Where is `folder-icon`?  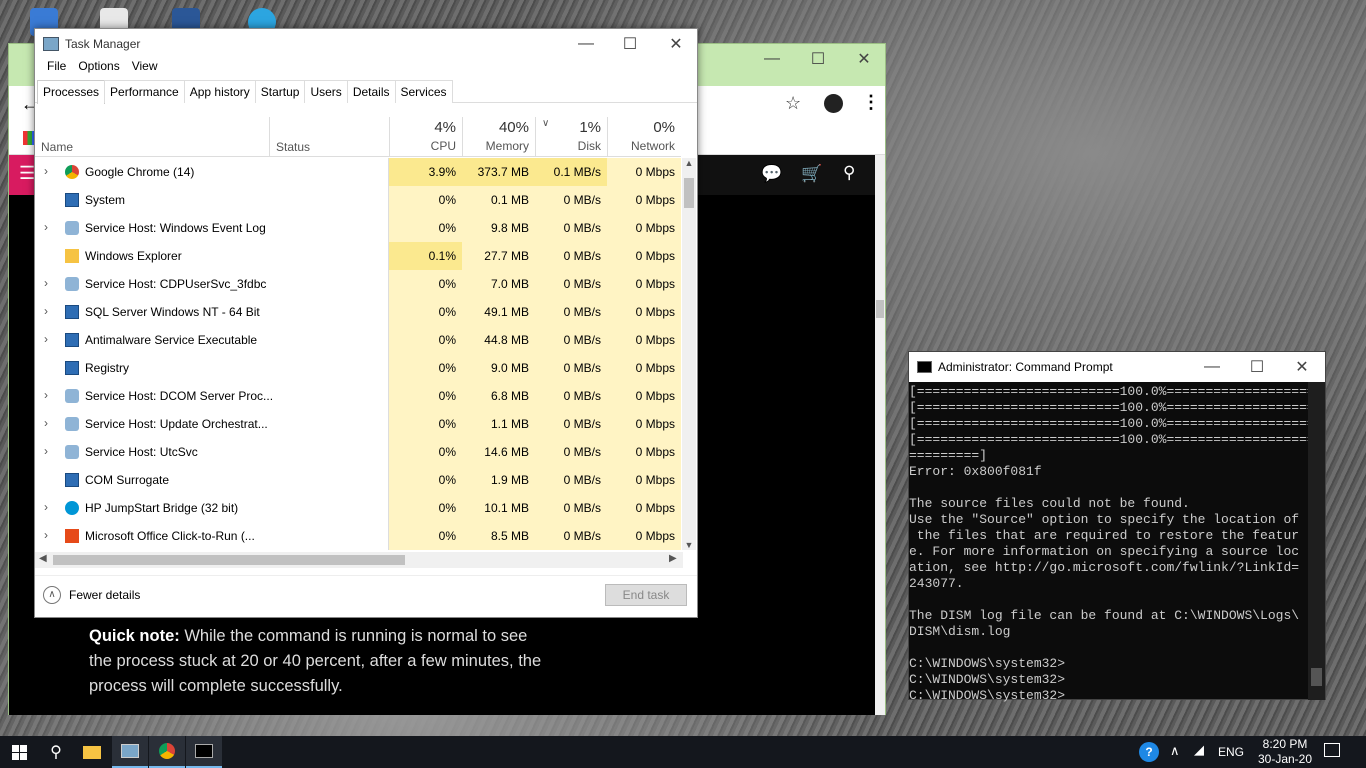 folder-icon is located at coordinates (92, 752).